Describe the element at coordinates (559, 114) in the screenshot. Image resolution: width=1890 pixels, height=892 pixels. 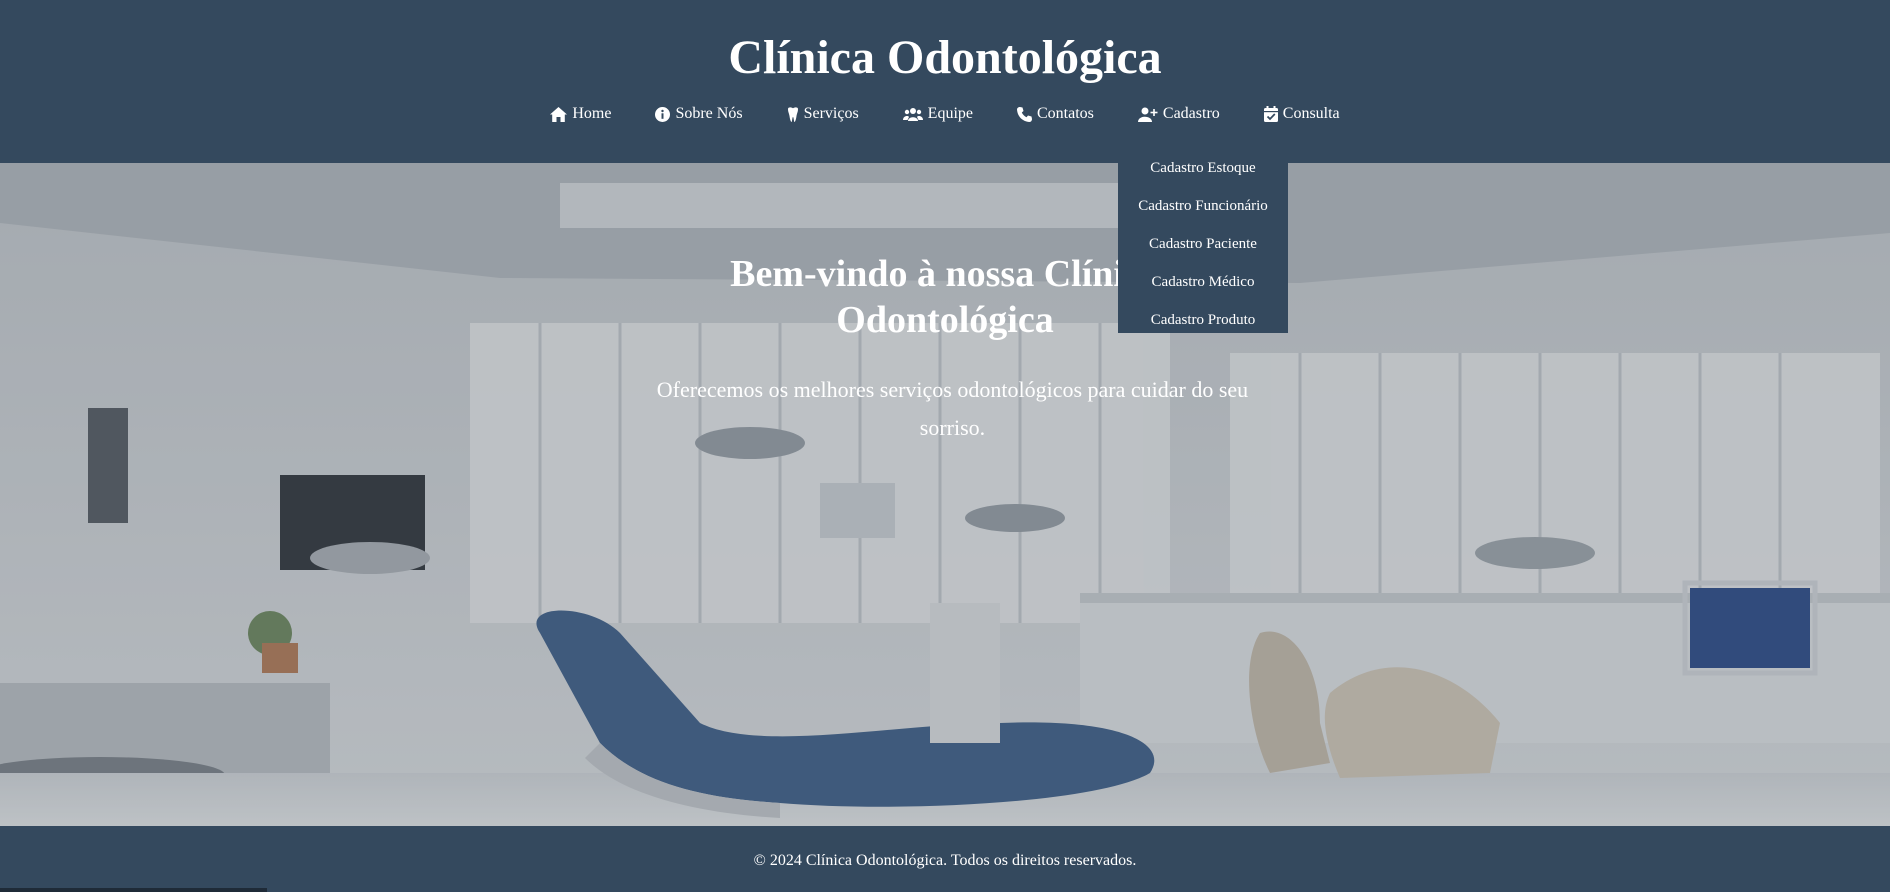
I see `home-icon` at that location.